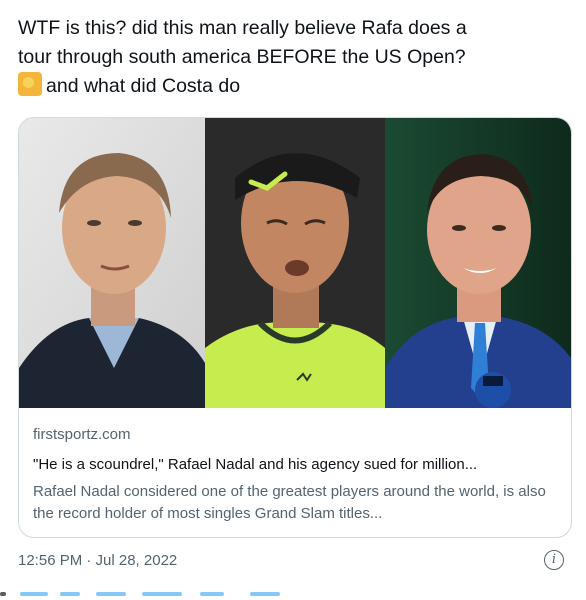 Image resolution: width=586 pixels, height=600 pixels. Describe the element at coordinates (30, 84) in the screenshot. I see `face-palm-emoji-icon` at that location.